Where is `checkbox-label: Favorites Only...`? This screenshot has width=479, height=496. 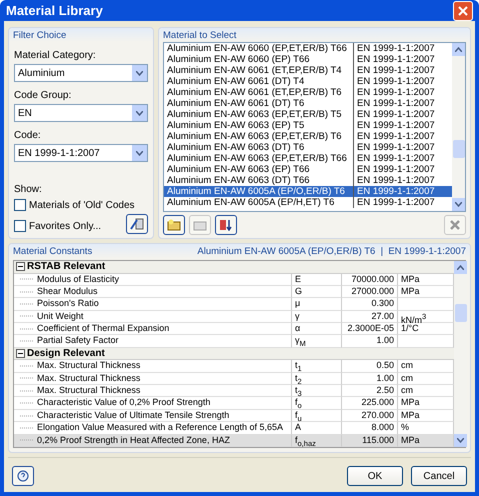 checkbox-label: Favorites Only... is located at coordinates (65, 226).